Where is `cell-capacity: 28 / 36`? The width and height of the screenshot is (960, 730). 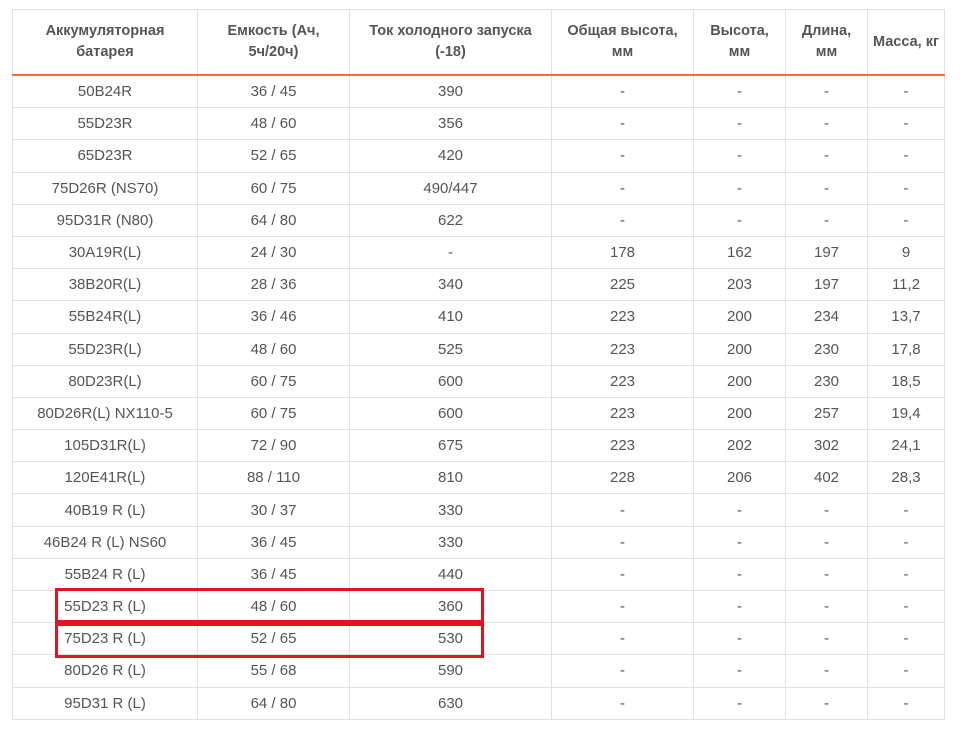
cell-capacity: 28 / 36 is located at coordinates (273, 285).